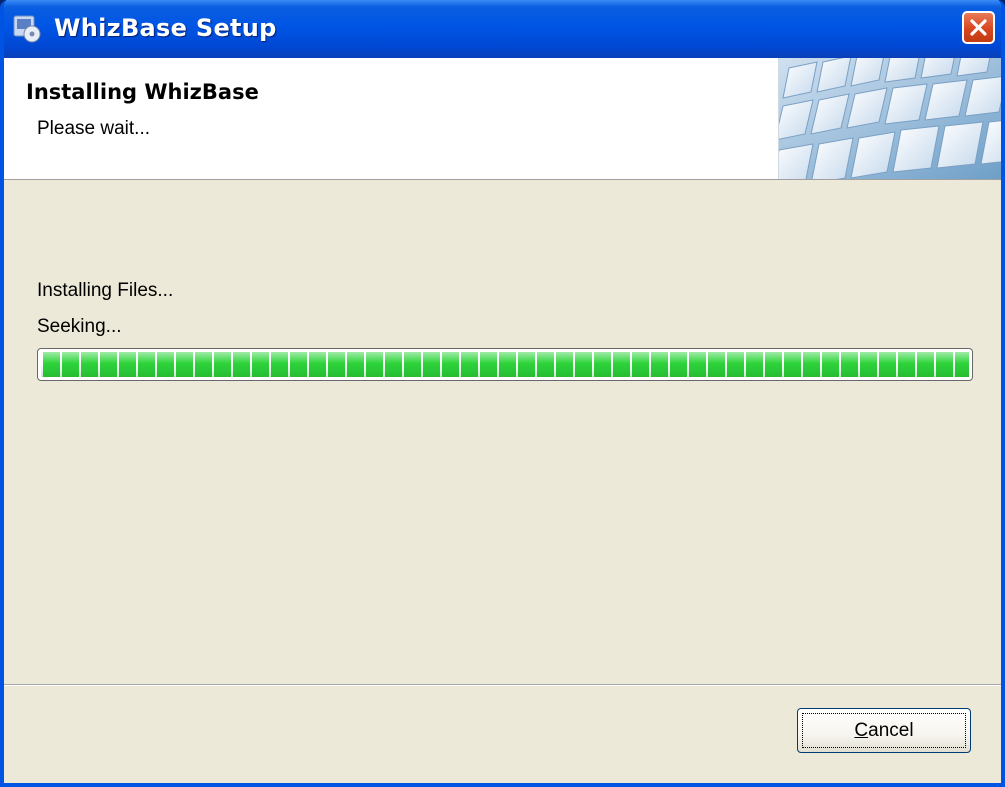 The height and width of the screenshot is (787, 1005). I want to click on setup-installer-icon, so click(27, 28).